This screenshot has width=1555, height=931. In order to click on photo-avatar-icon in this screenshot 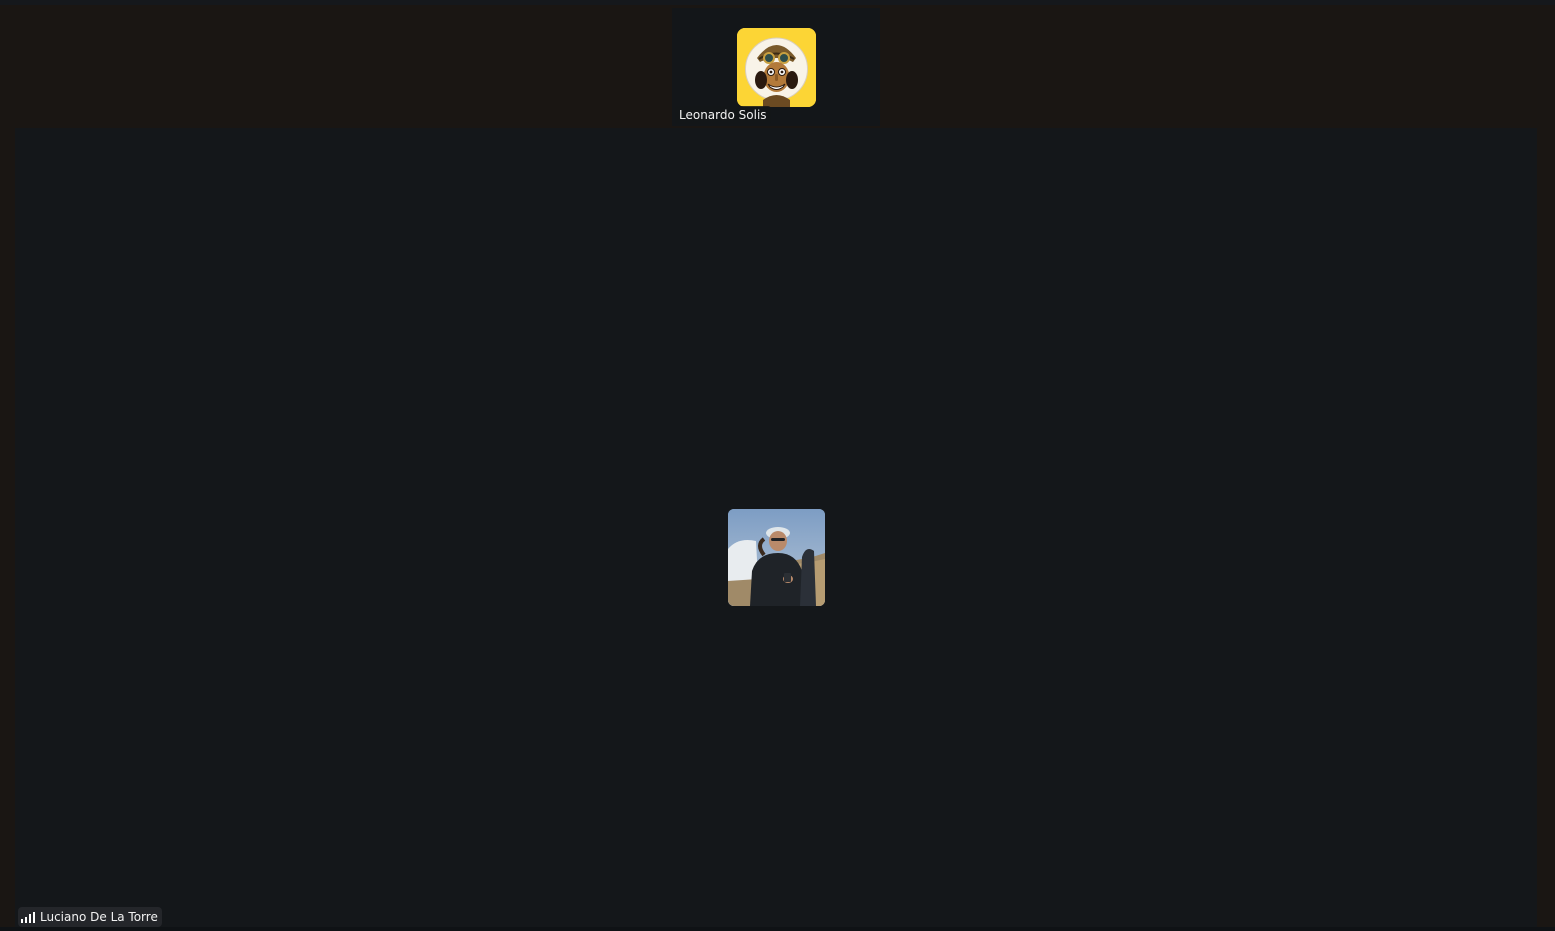, I will do `click(776, 557)`.